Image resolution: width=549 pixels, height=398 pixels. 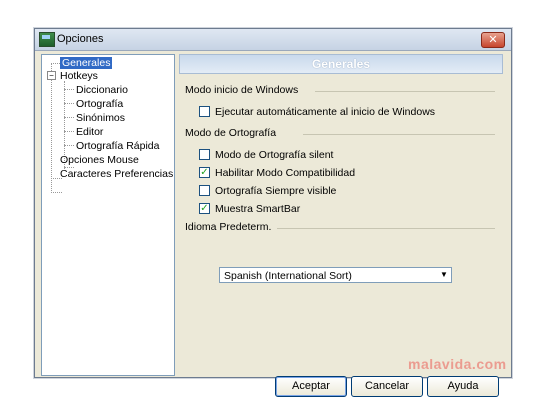 What do you see at coordinates (444, 275) in the screenshot?
I see `chevron-down-icon: ▼` at bounding box center [444, 275].